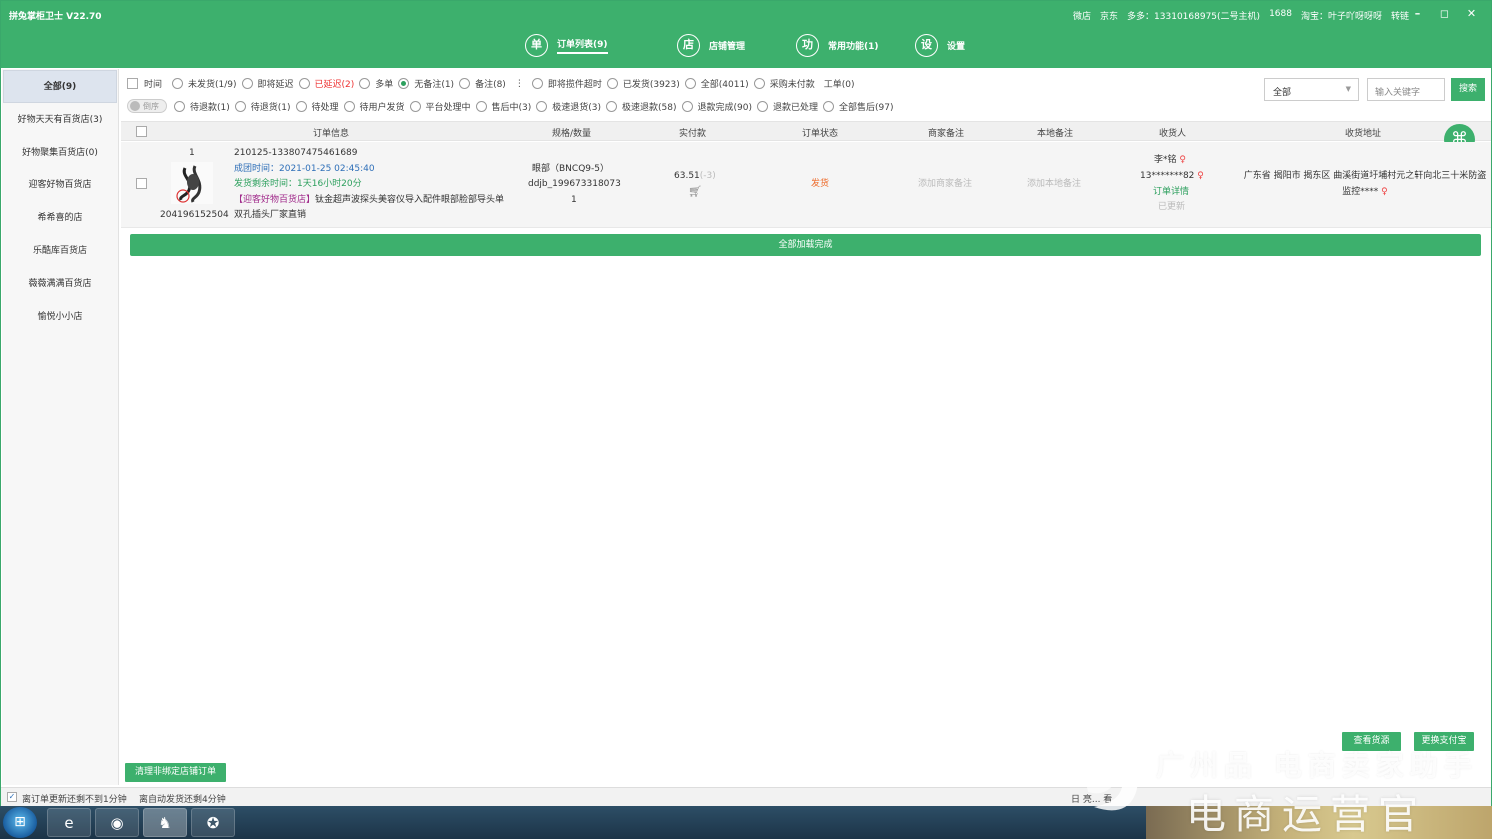  Describe the element at coordinates (1109, 15) in the screenshot. I see `account-jd: 京东` at that location.